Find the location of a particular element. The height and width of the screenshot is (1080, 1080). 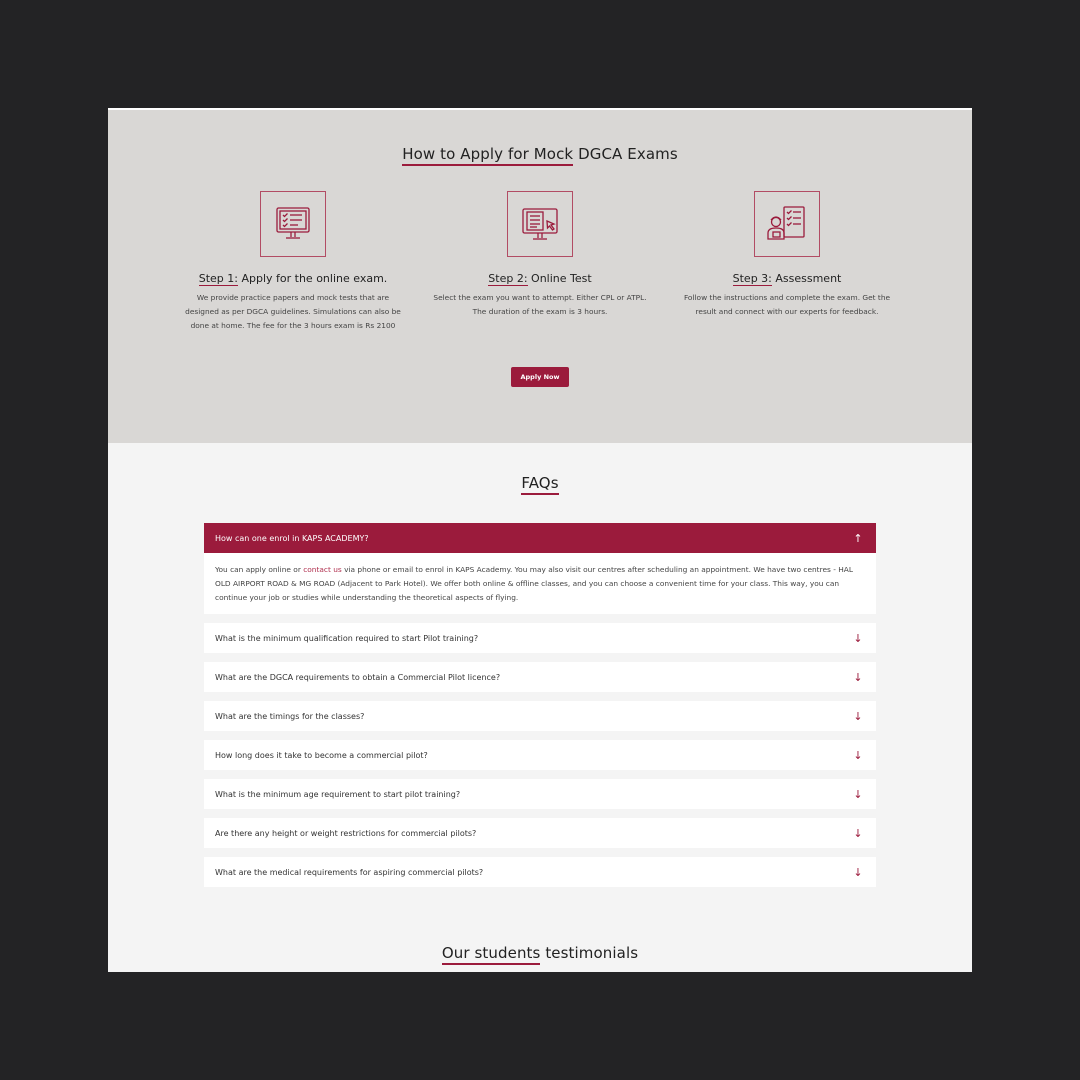

faq-item: What are the timings for the classes? ↓ is located at coordinates (540, 716).